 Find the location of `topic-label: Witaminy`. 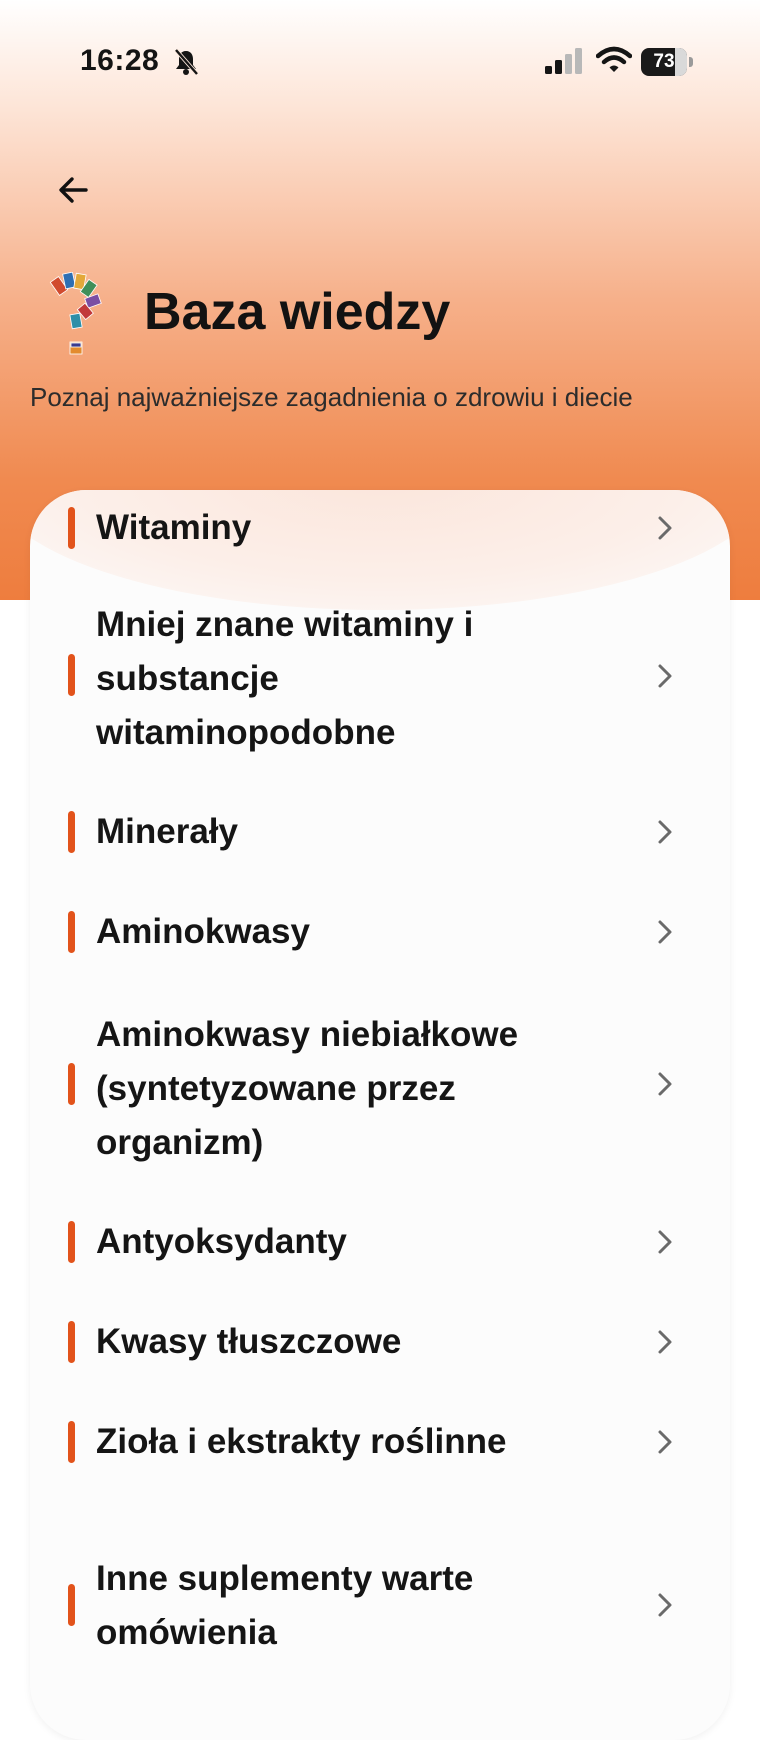

topic-label: Witaminy is located at coordinates (174, 527).